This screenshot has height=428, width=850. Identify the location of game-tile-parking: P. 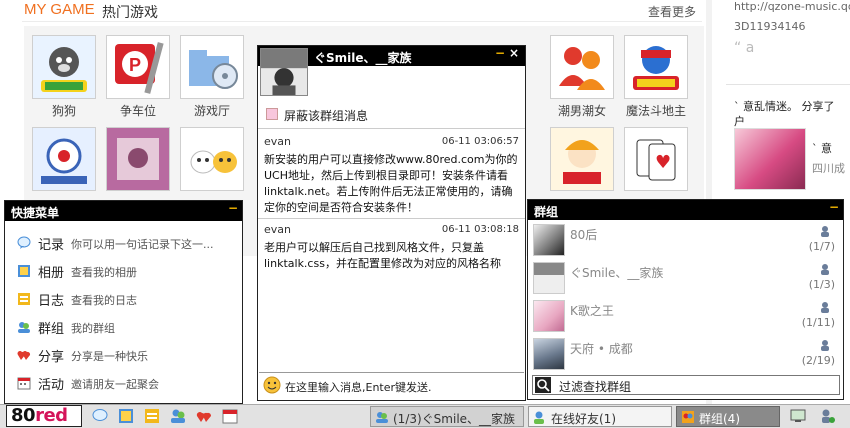
(138, 67).